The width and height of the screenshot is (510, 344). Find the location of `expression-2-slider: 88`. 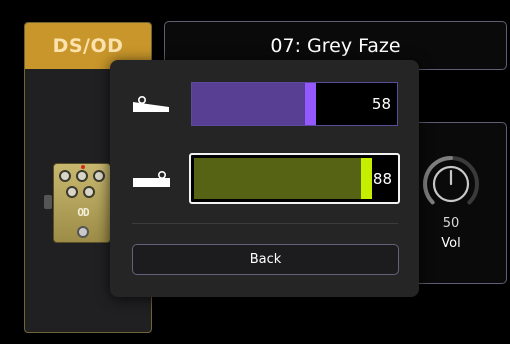

expression-2-slider: 88 is located at coordinates (294, 178).